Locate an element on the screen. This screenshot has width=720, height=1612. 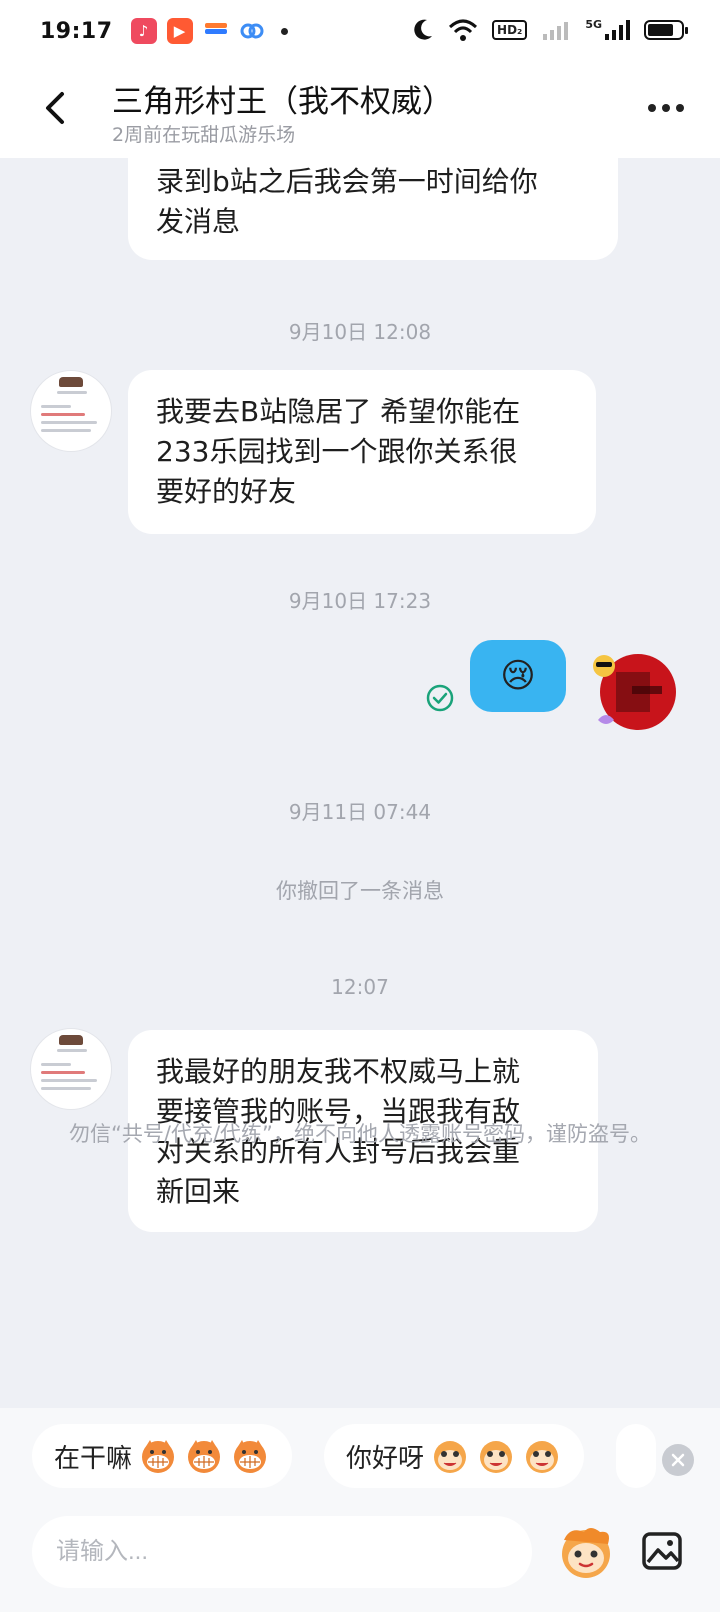
moon-icon is located at coordinates (423, 29).